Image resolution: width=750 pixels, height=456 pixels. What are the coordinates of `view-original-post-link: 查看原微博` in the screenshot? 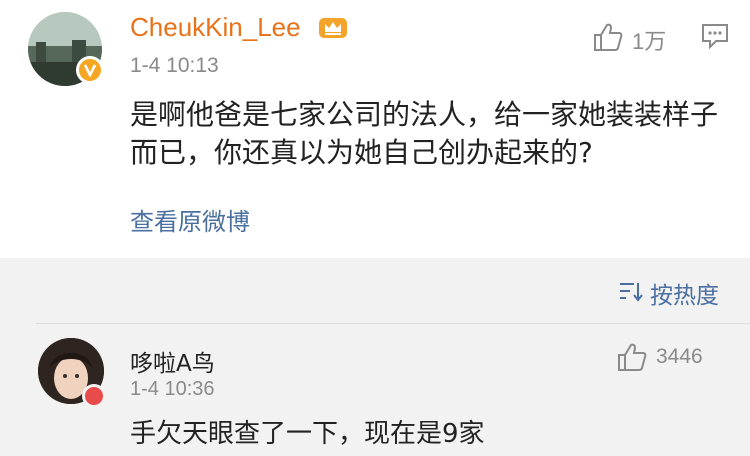 It's located at (190, 219).